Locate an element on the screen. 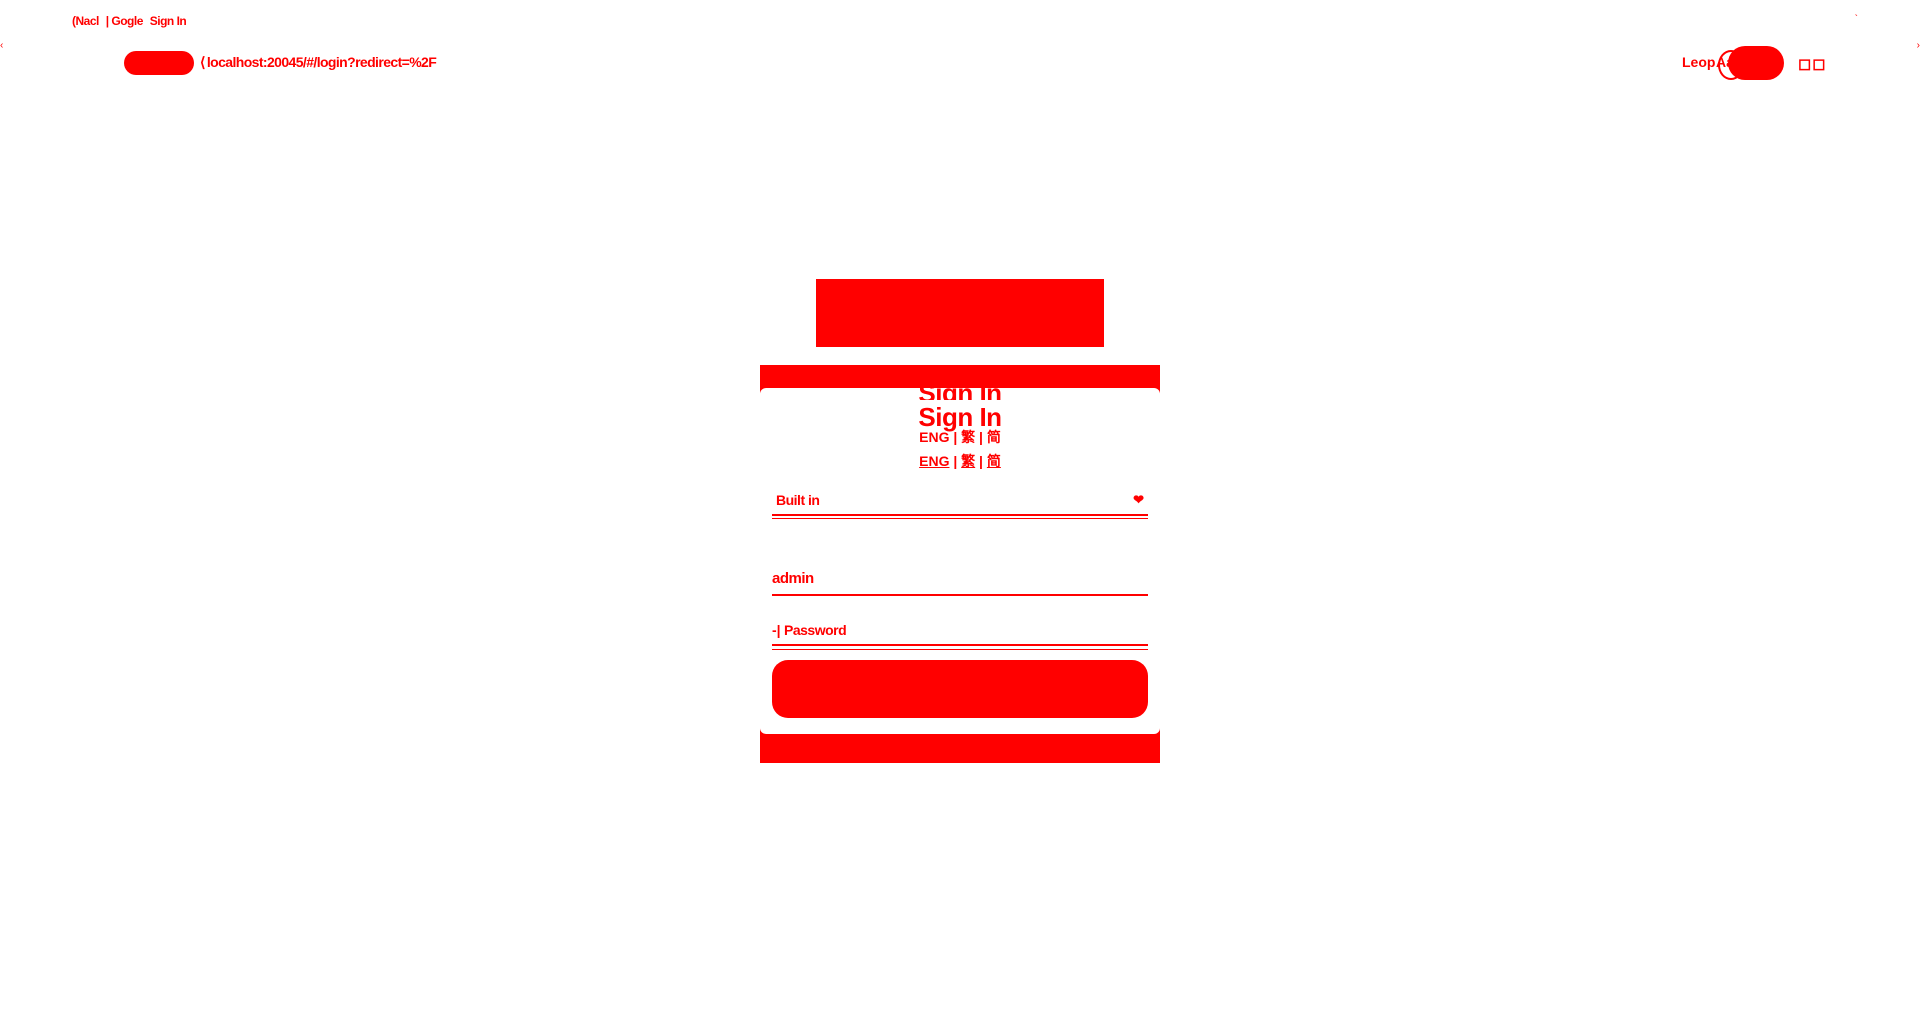 The width and height of the screenshot is (1920, 1032). language-switcher: ENG | 繁 | 简 is located at coordinates (960, 461).